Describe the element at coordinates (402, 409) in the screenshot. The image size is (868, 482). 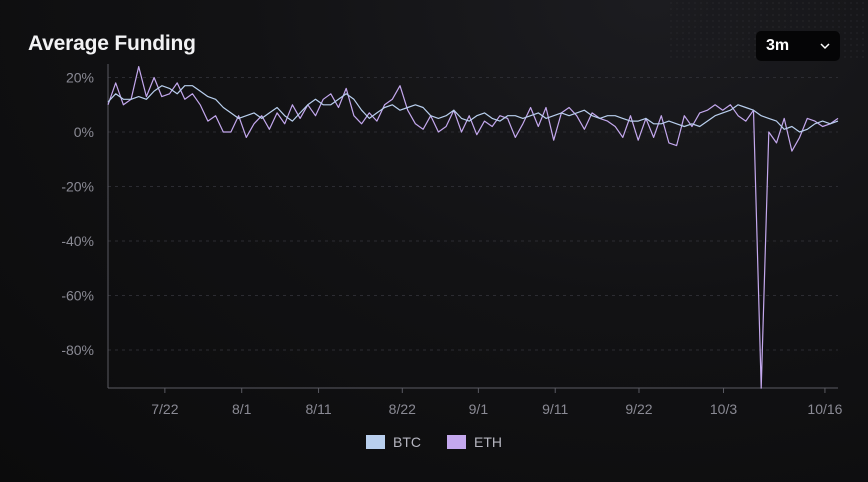
I see `x-tick-label: 8/22` at that location.